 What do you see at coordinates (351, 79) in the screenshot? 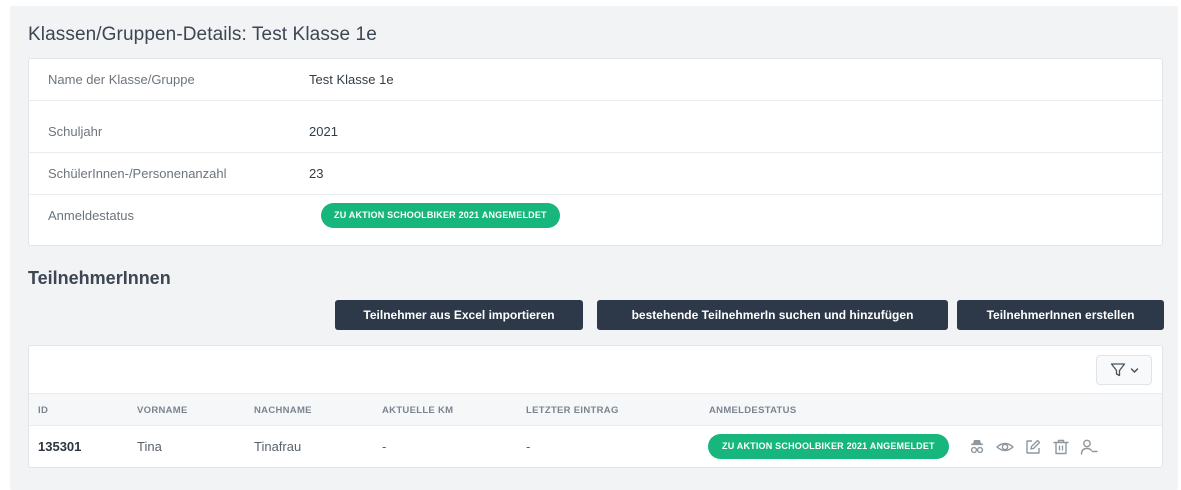
I see `detail-value: Test Klasse 1e` at bounding box center [351, 79].